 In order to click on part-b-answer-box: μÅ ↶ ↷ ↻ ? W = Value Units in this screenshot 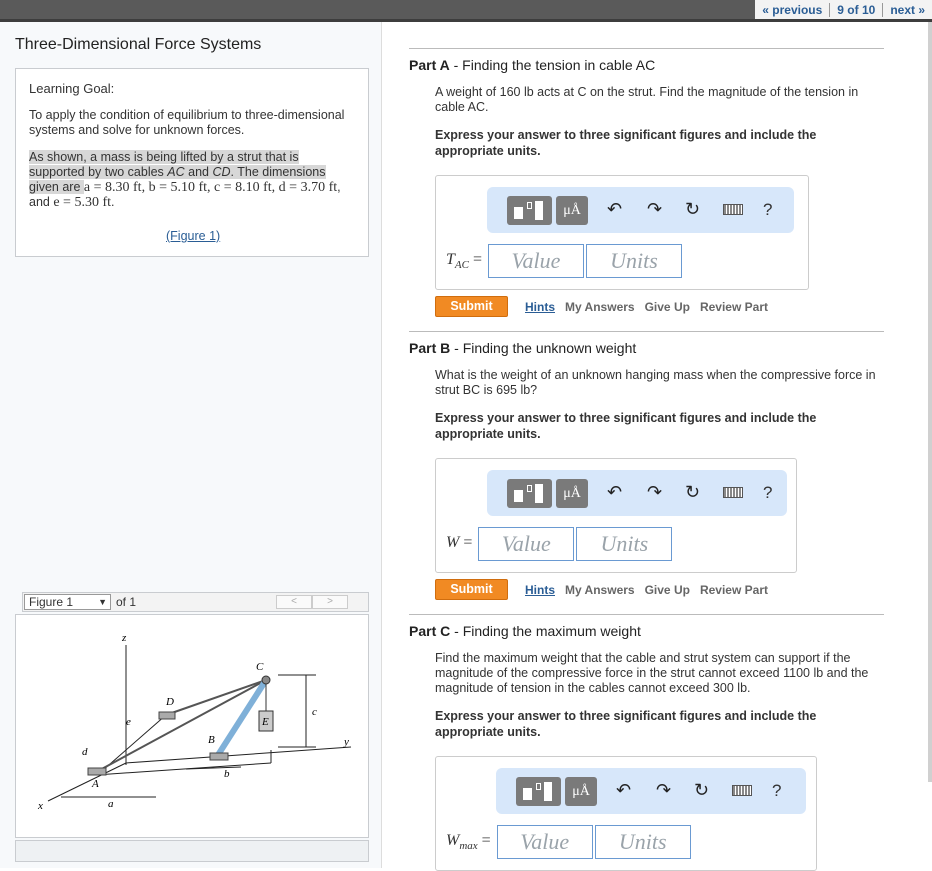, I will do `click(616, 515)`.